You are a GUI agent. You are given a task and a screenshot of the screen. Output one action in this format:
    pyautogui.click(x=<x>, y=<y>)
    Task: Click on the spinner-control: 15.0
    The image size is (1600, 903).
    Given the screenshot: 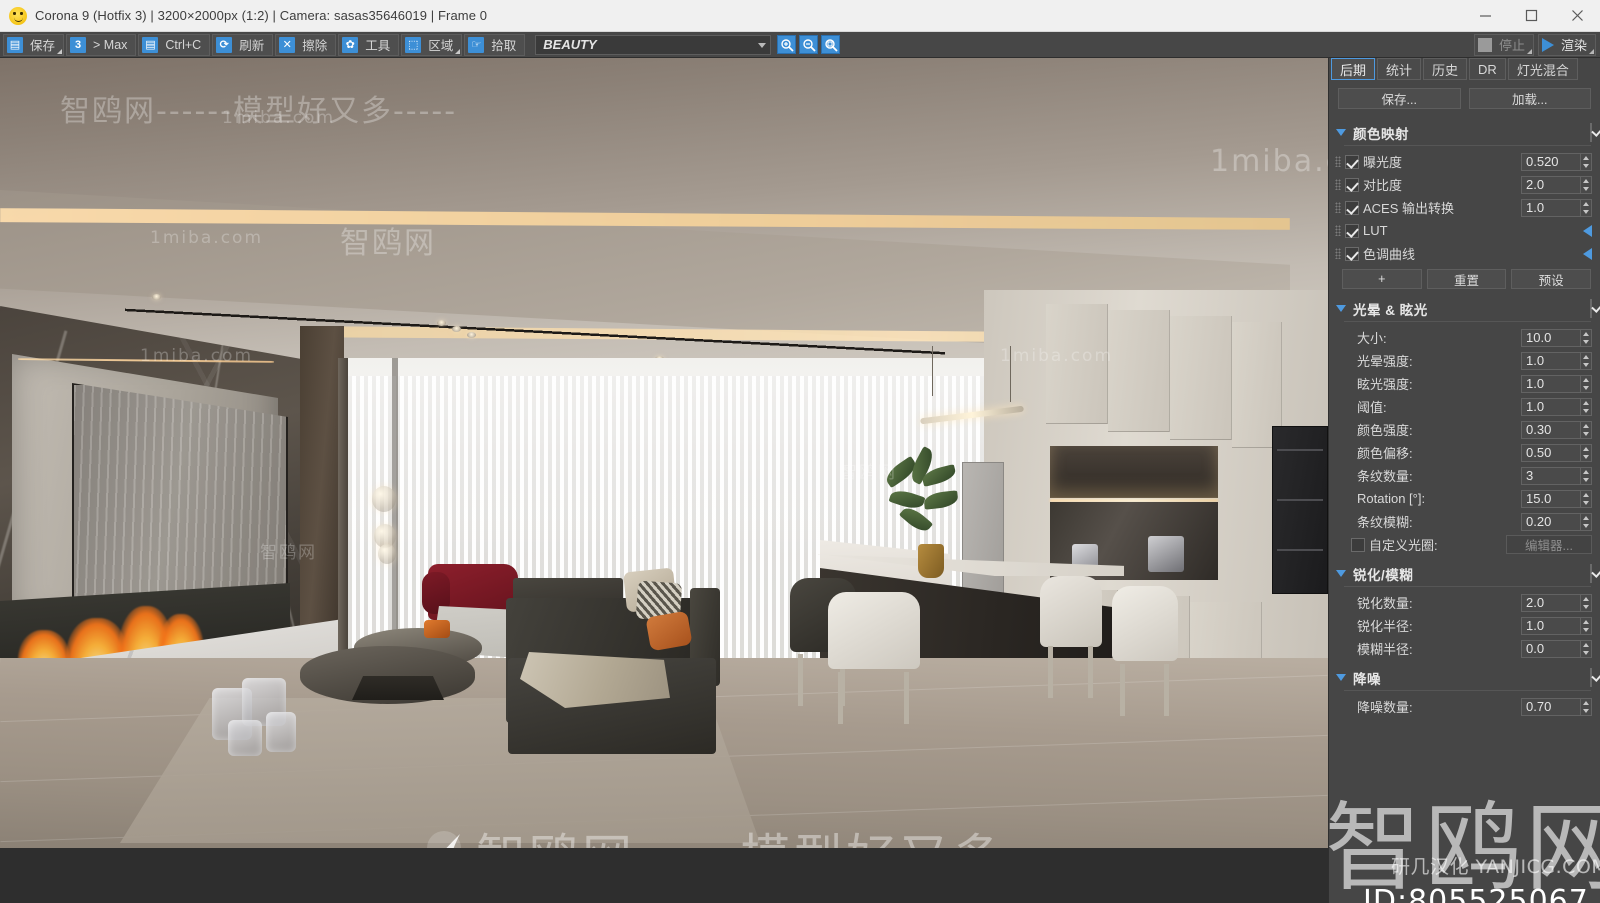 What is the action you would take?
    pyautogui.click(x=1556, y=498)
    